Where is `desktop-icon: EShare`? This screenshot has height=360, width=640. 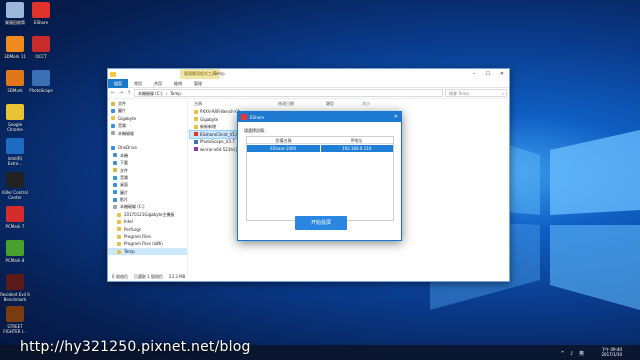
desktop-icon: EShare is located at coordinates (41, 13).